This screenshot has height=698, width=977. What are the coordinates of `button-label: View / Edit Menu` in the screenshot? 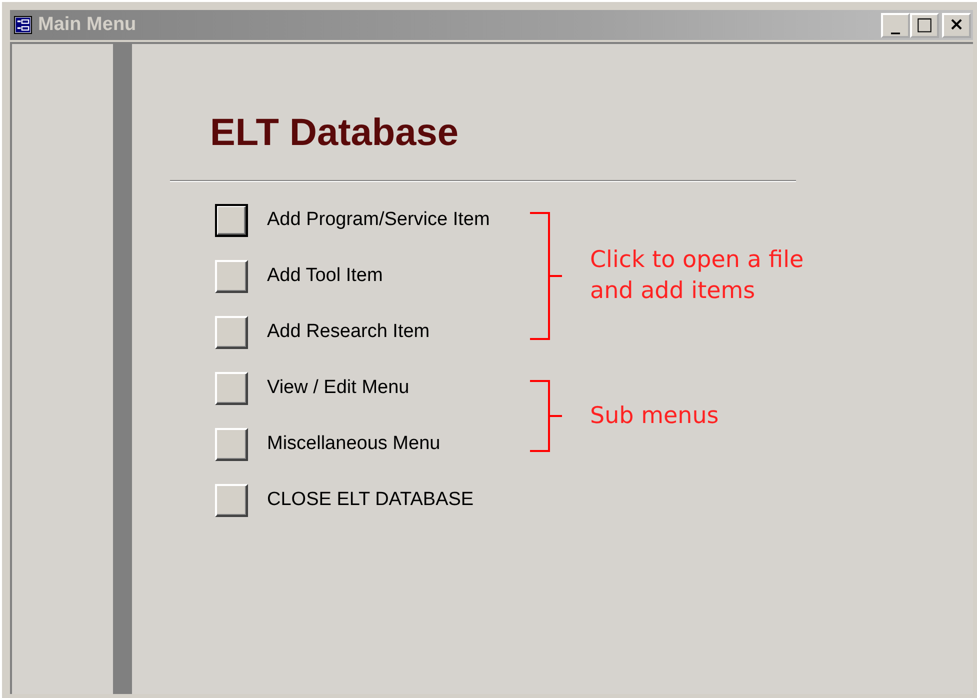 It's located at (338, 388).